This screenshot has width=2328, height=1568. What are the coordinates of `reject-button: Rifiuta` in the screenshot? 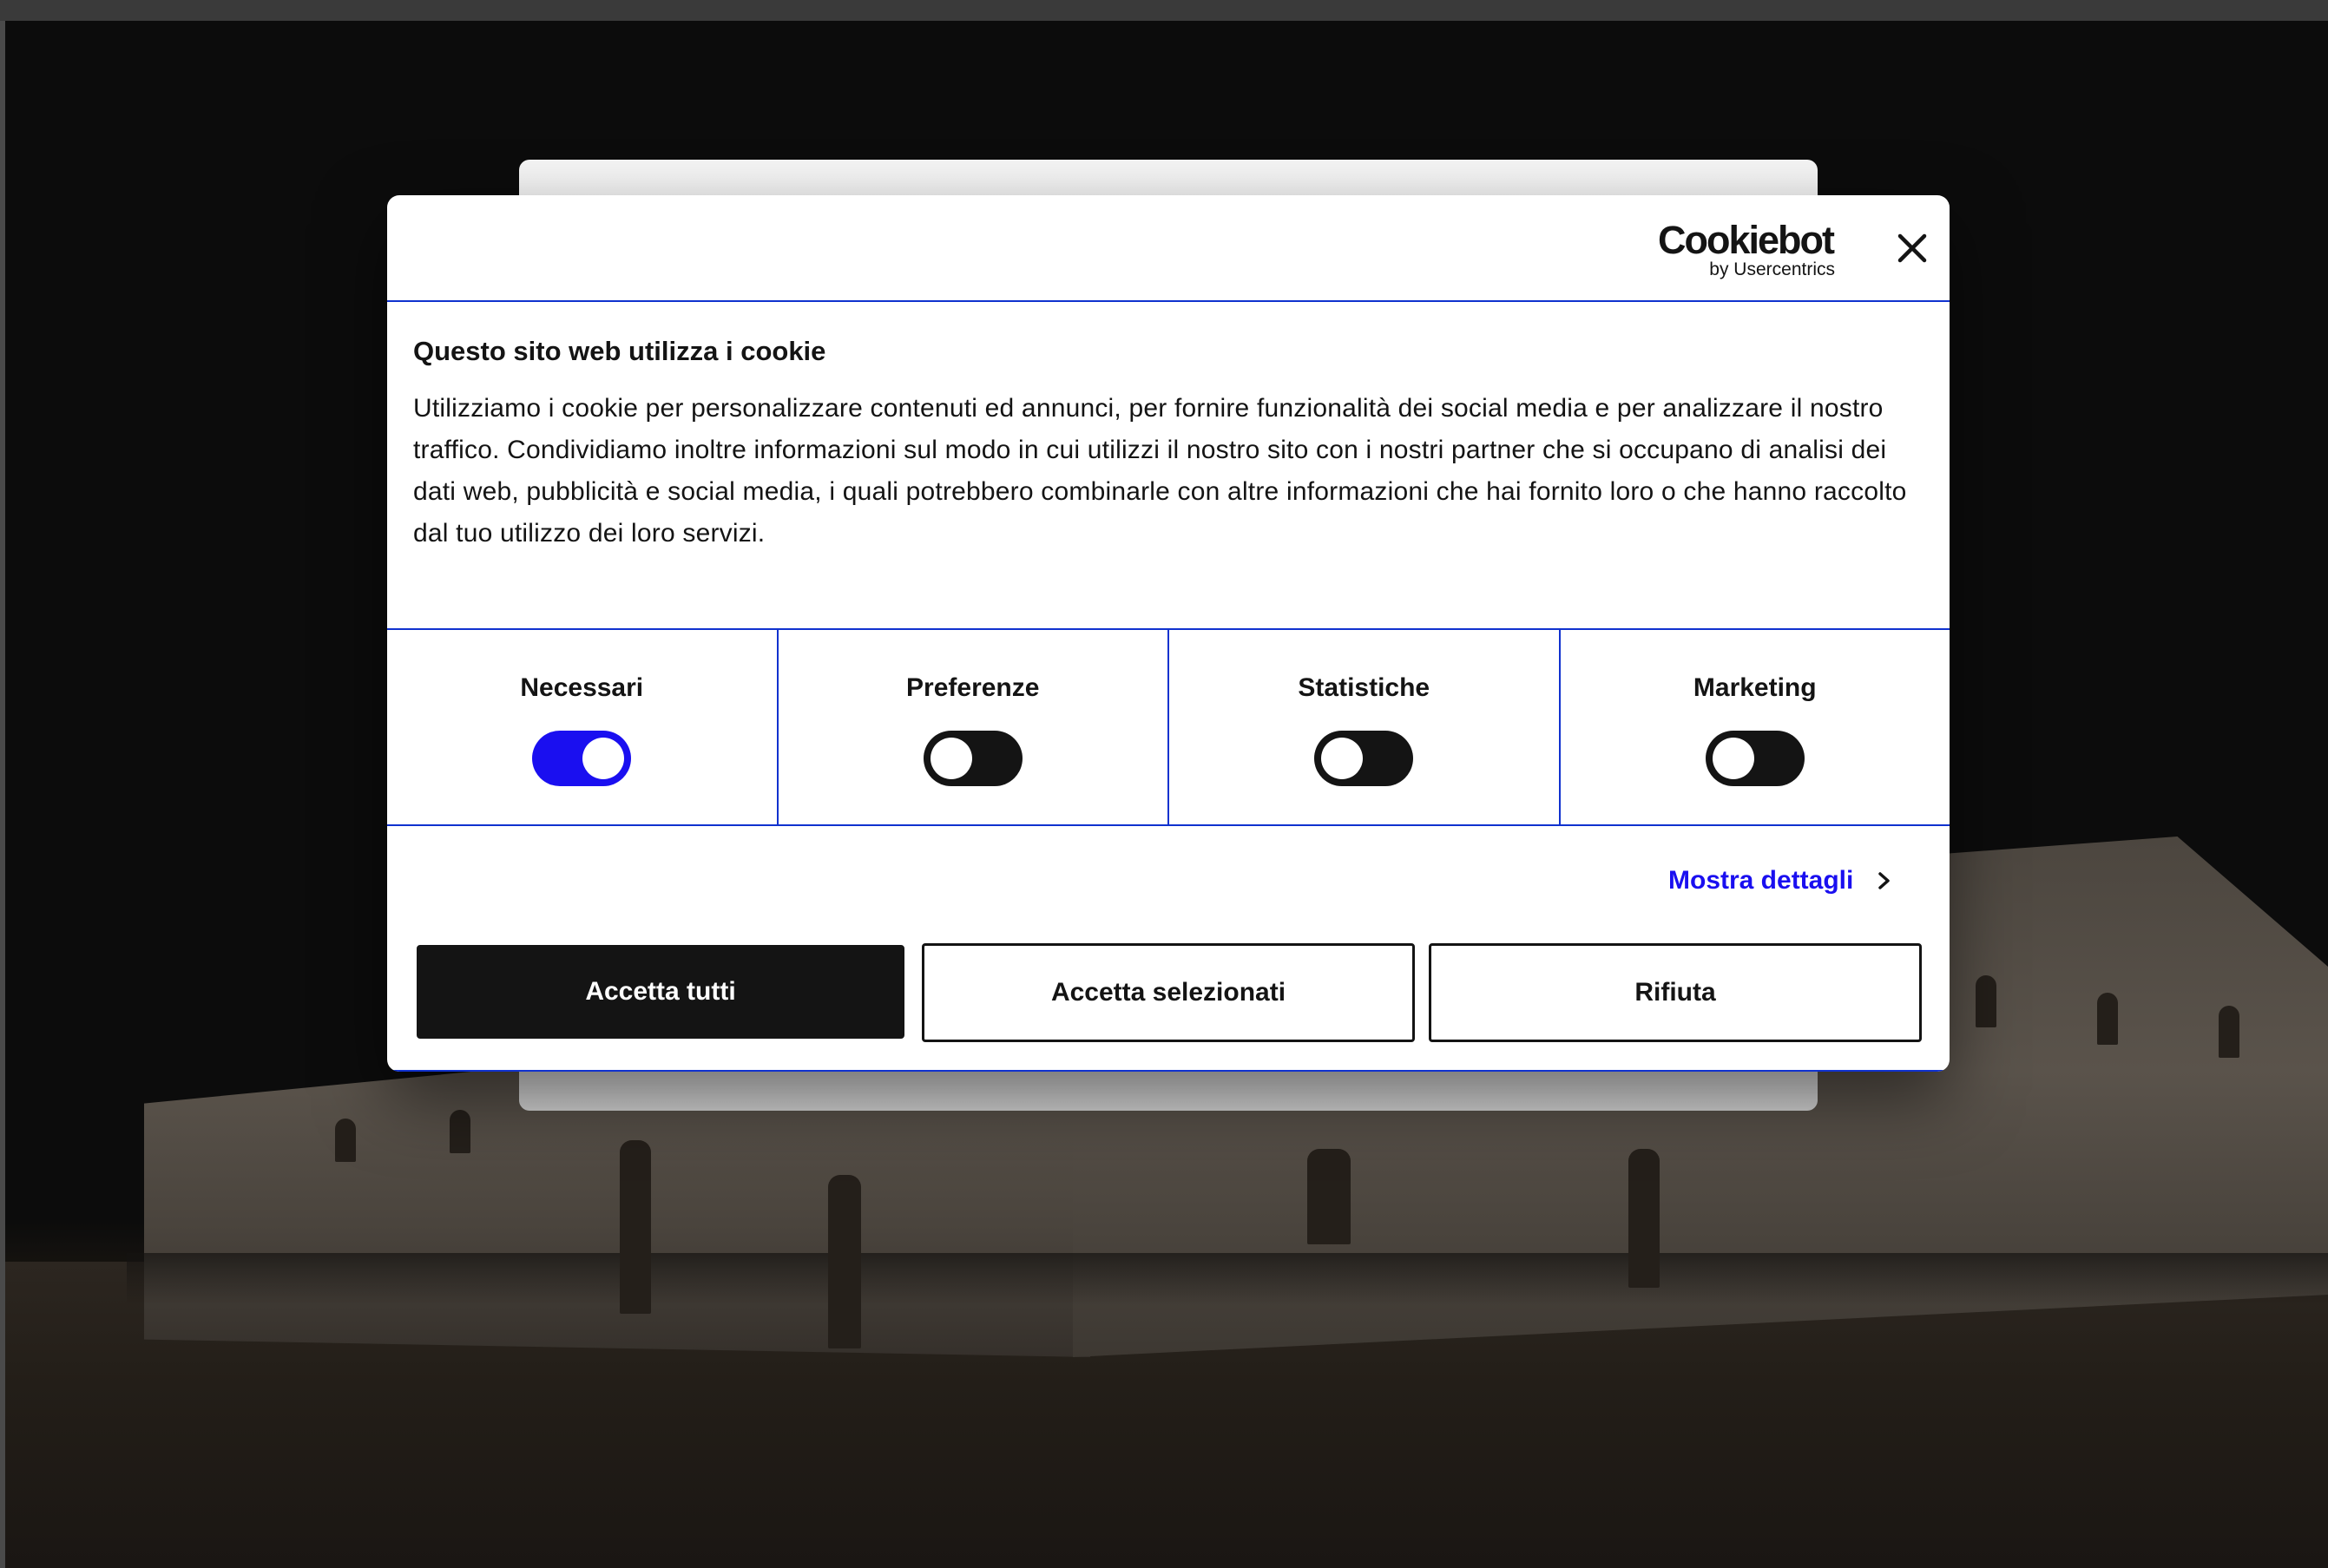 It's located at (1675, 992).